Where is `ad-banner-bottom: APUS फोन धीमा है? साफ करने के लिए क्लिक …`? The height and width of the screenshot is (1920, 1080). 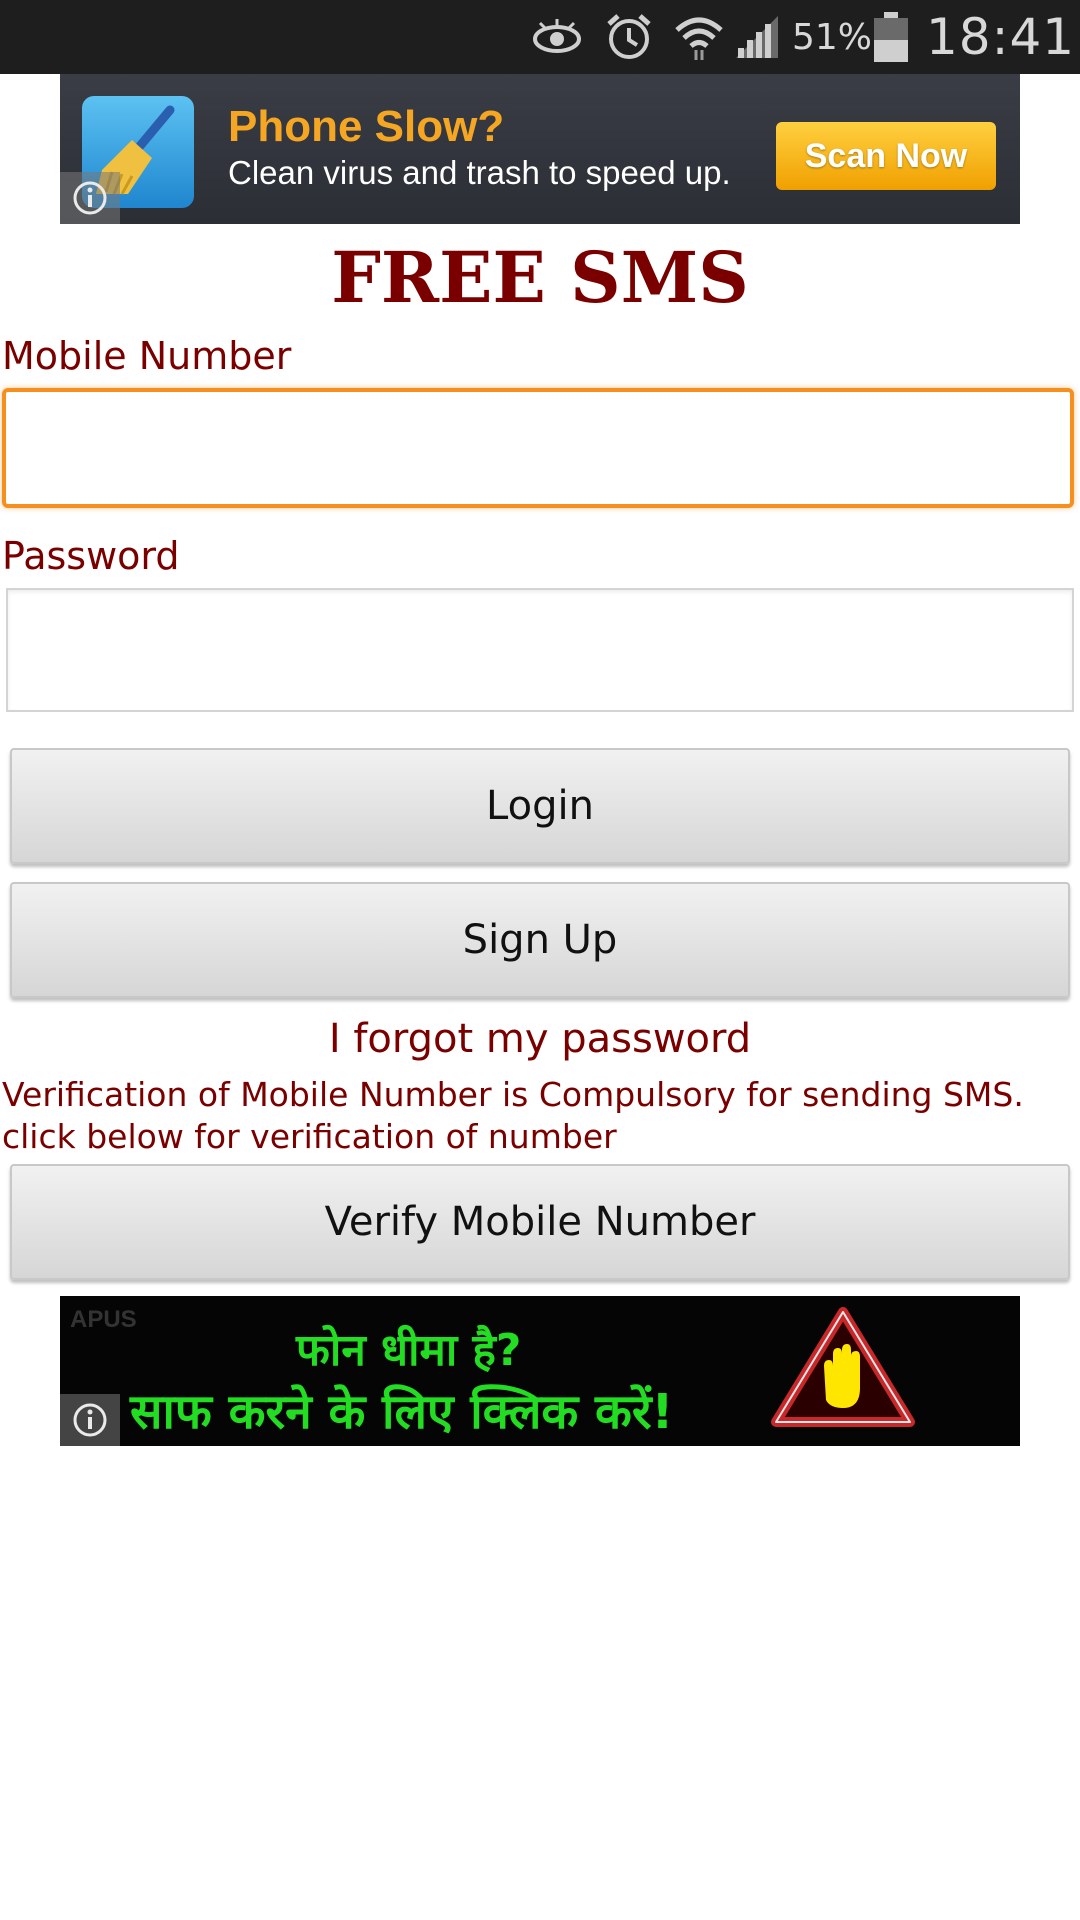 ad-banner-bottom: APUS फोन धीमा है? साफ करने के लिए क्लिक … is located at coordinates (540, 1371).